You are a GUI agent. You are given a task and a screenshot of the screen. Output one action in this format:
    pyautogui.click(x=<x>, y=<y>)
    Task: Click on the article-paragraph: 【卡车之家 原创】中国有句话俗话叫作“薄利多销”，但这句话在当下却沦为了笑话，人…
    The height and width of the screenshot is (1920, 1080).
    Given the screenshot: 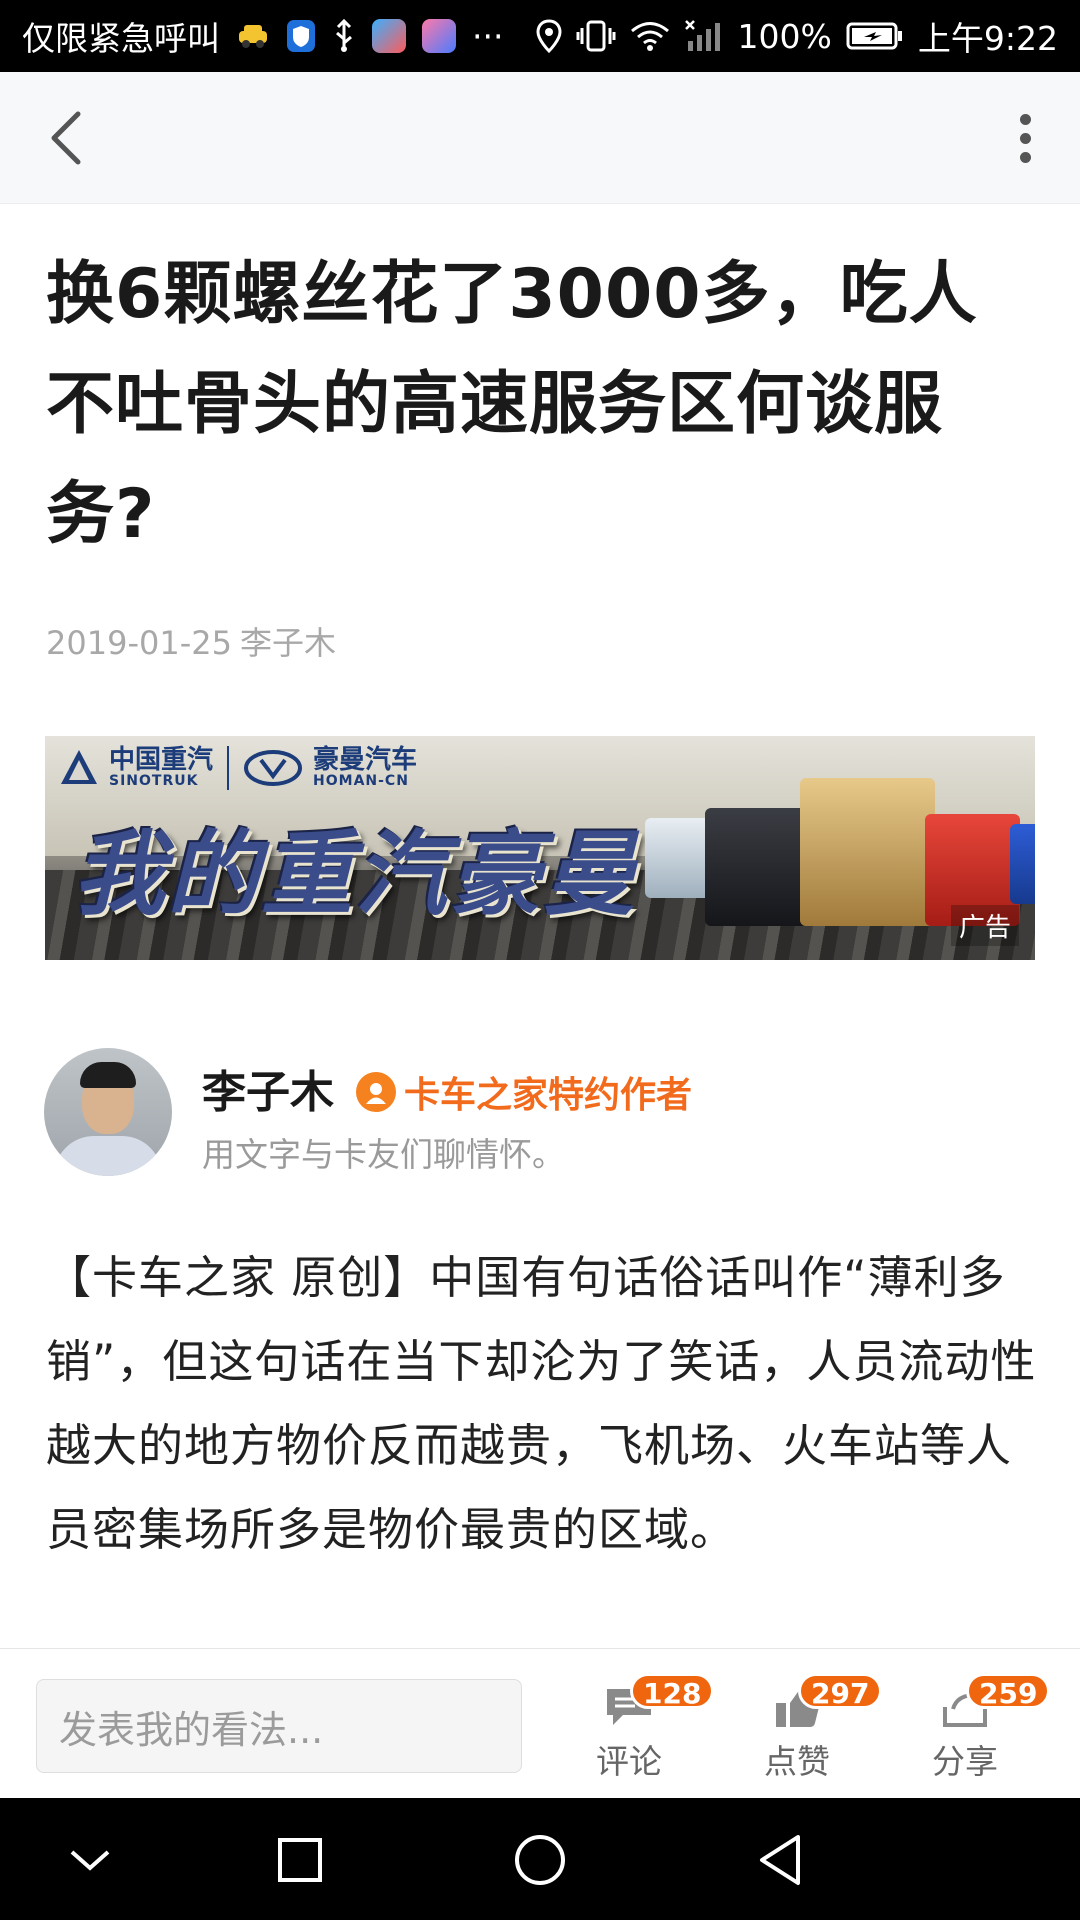 What is the action you would take?
    pyautogui.click(x=541, y=1403)
    